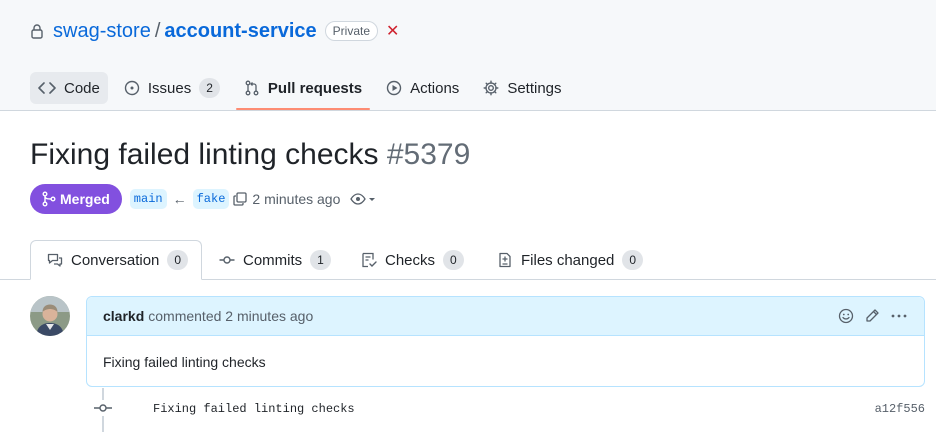 The image size is (936, 432). What do you see at coordinates (252, 88) in the screenshot?
I see `pull-request-icon` at bounding box center [252, 88].